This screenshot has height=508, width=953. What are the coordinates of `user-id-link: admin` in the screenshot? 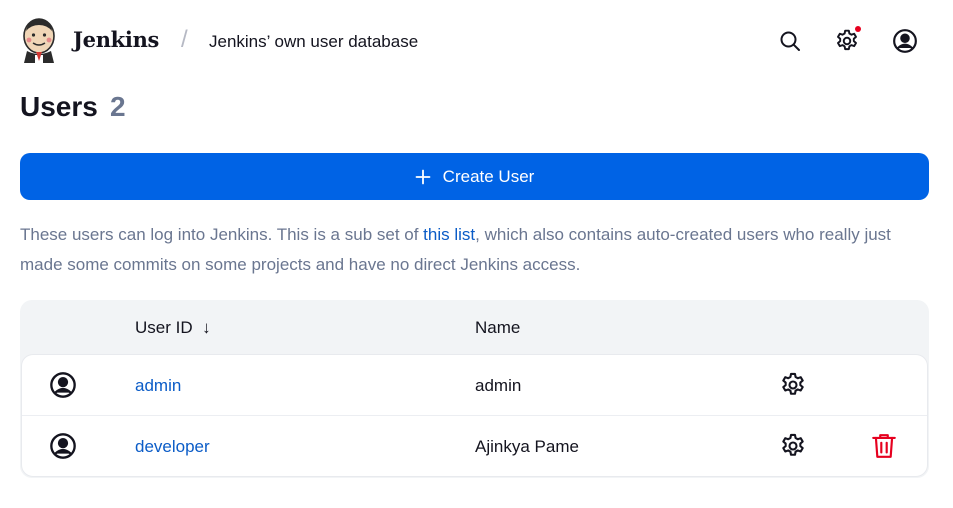 It's located at (158, 386).